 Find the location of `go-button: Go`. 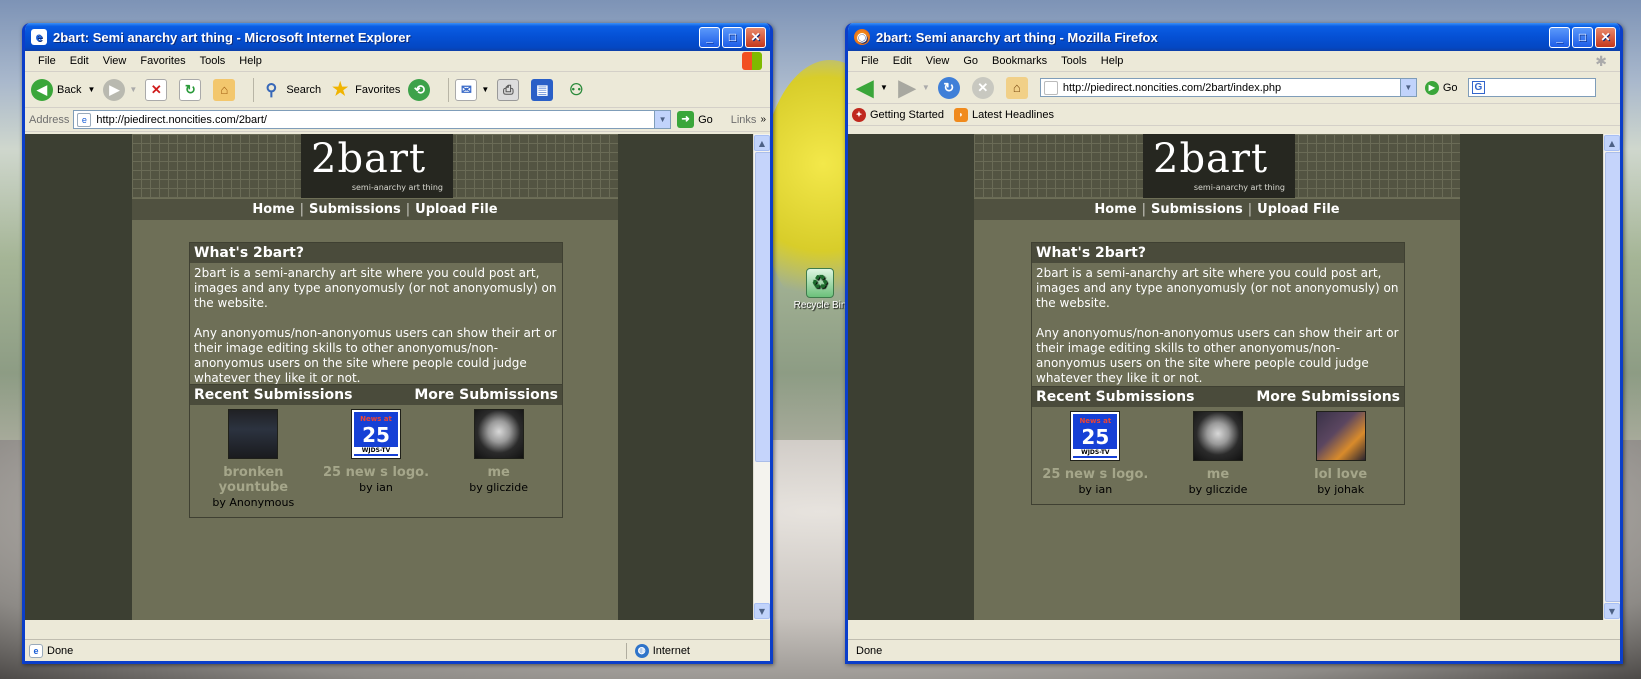

go-button: Go is located at coordinates (705, 120).